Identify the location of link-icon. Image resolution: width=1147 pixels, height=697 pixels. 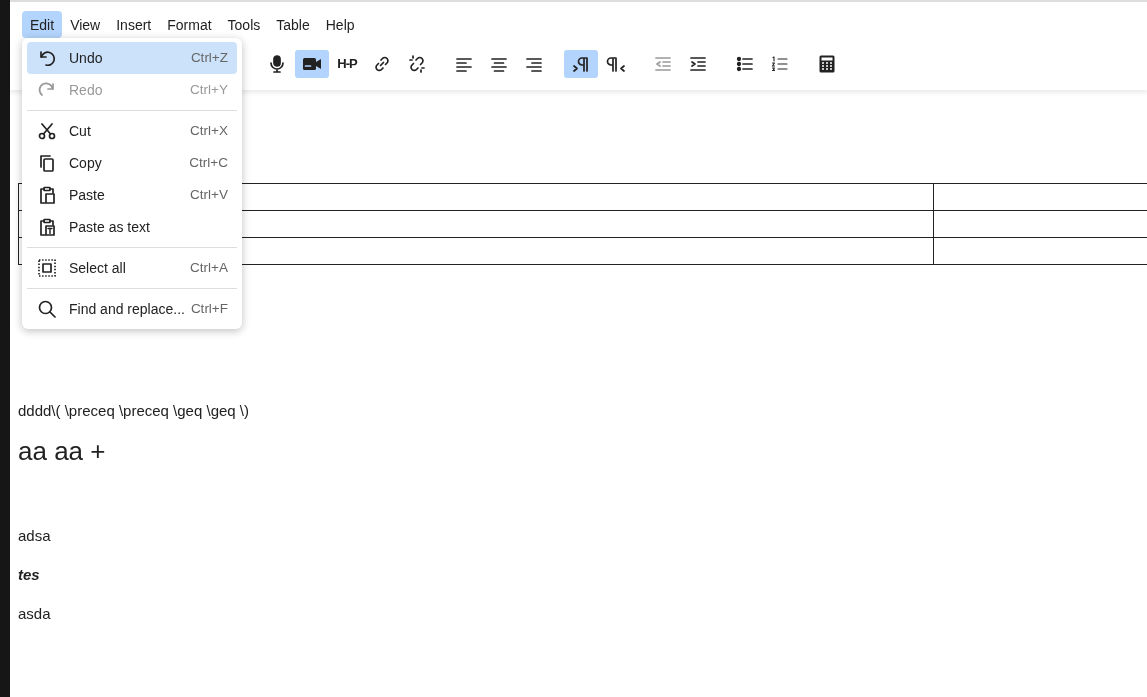
(382, 64).